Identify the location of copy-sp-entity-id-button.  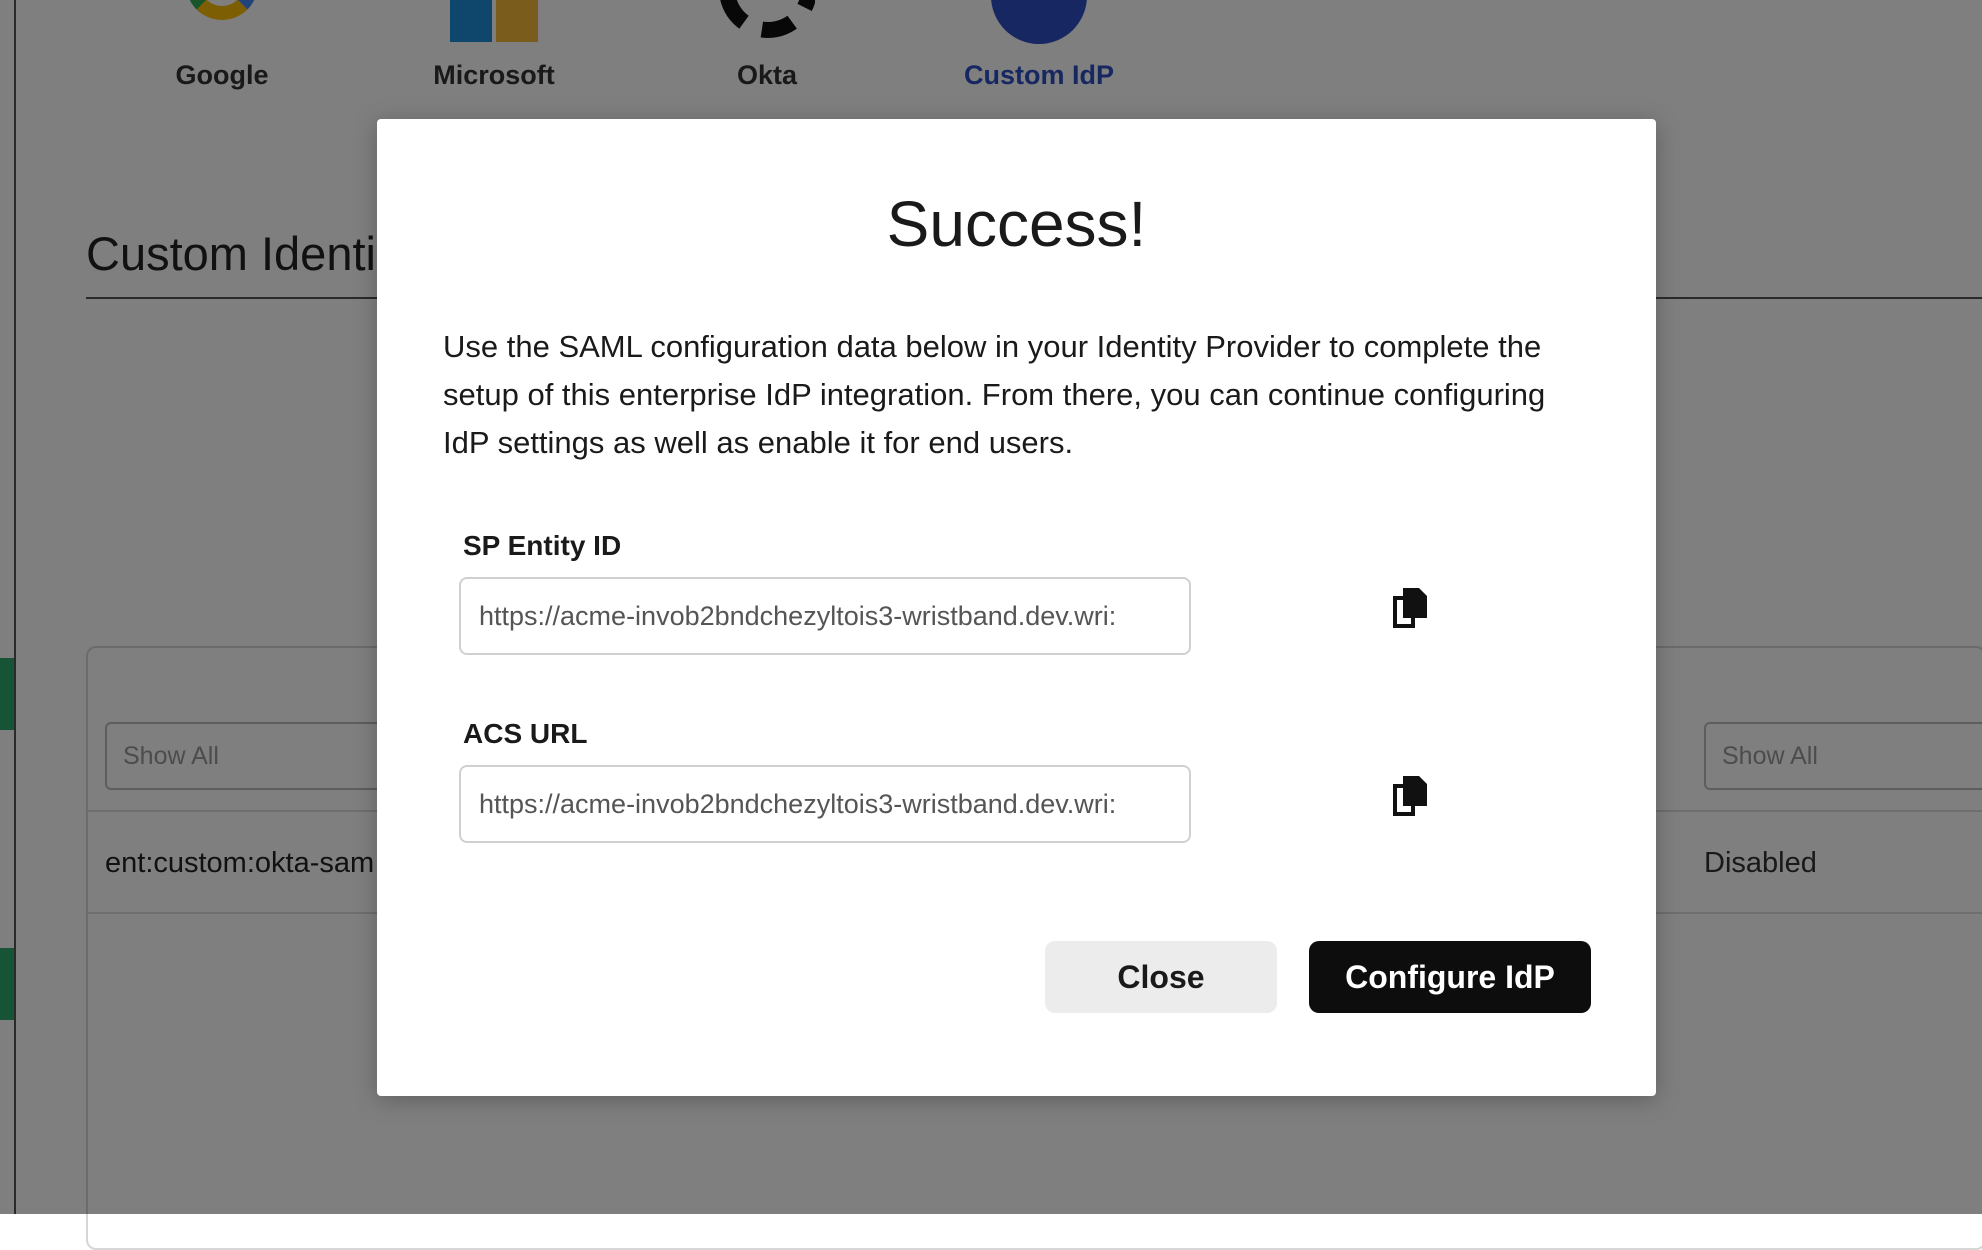
(1411, 609).